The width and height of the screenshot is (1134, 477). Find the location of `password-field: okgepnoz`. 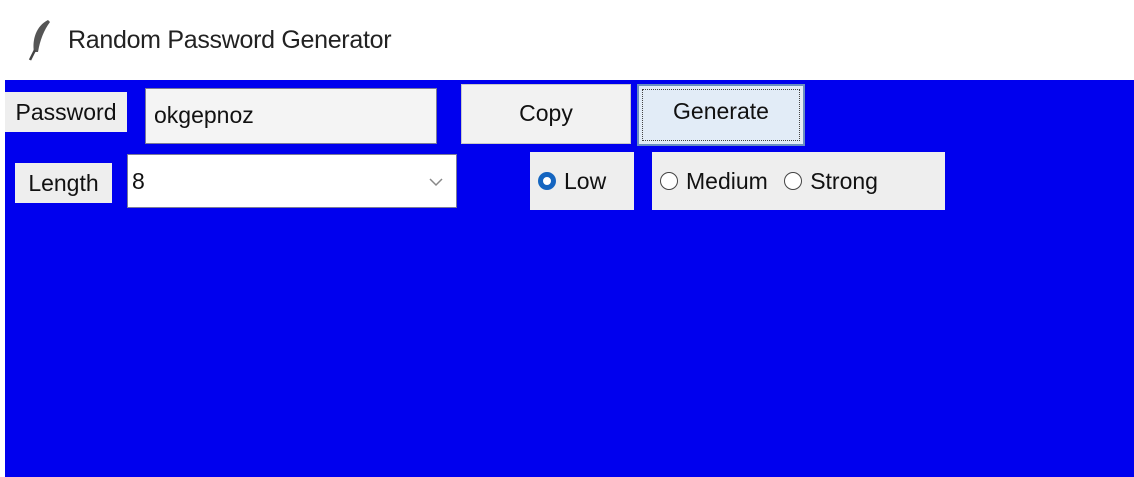

password-field: okgepnoz is located at coordinates (291, 116).